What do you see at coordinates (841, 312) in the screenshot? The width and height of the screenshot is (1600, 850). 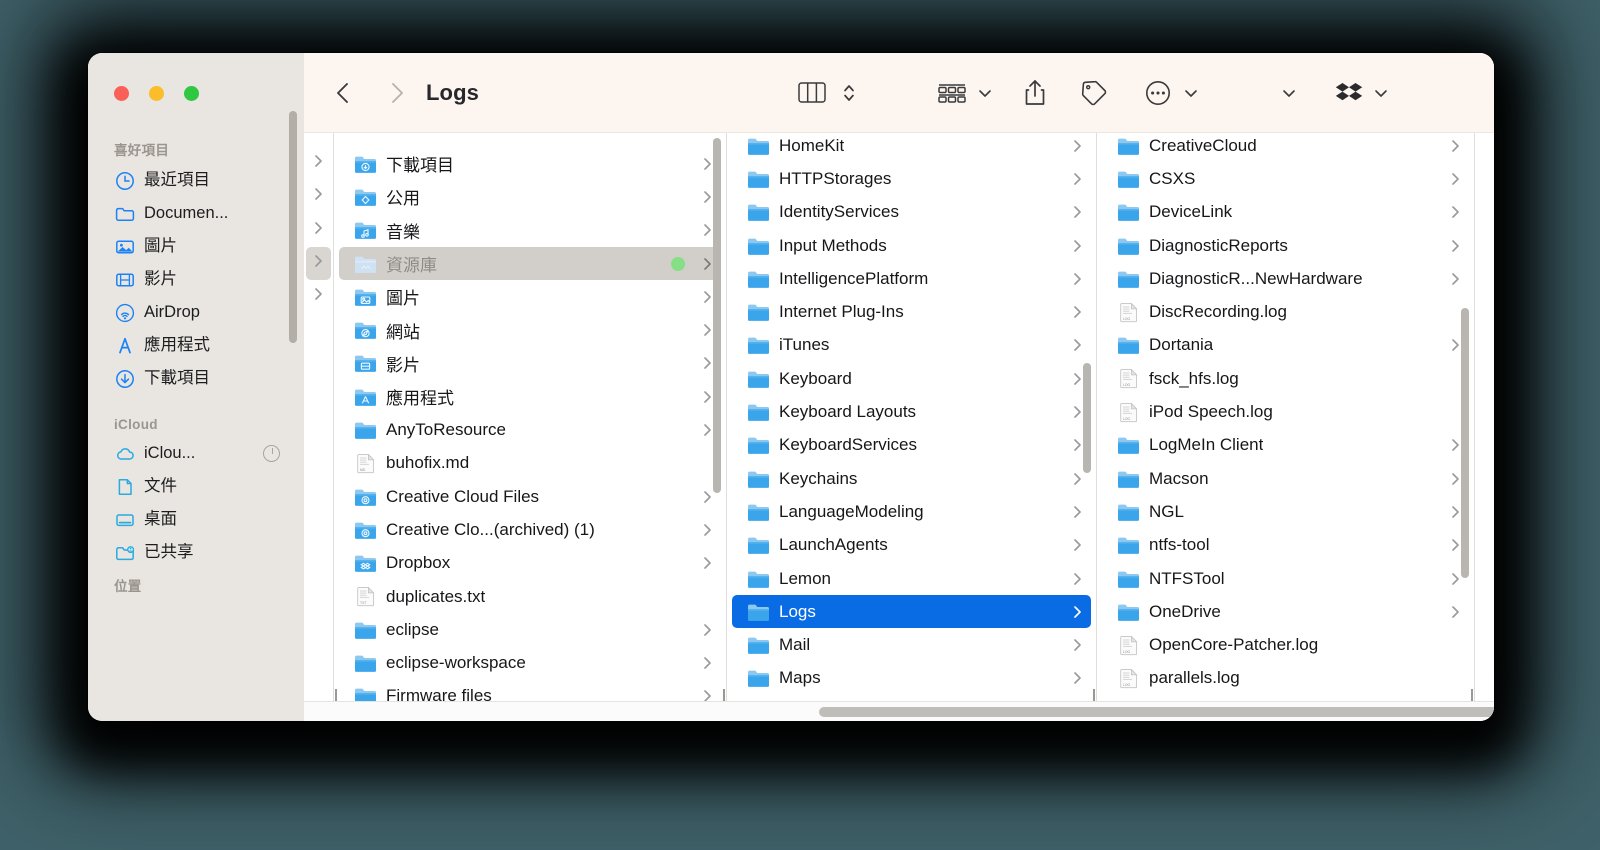 I see `file-name: Internet Plug-Ins` at bounding box center [841, 312].